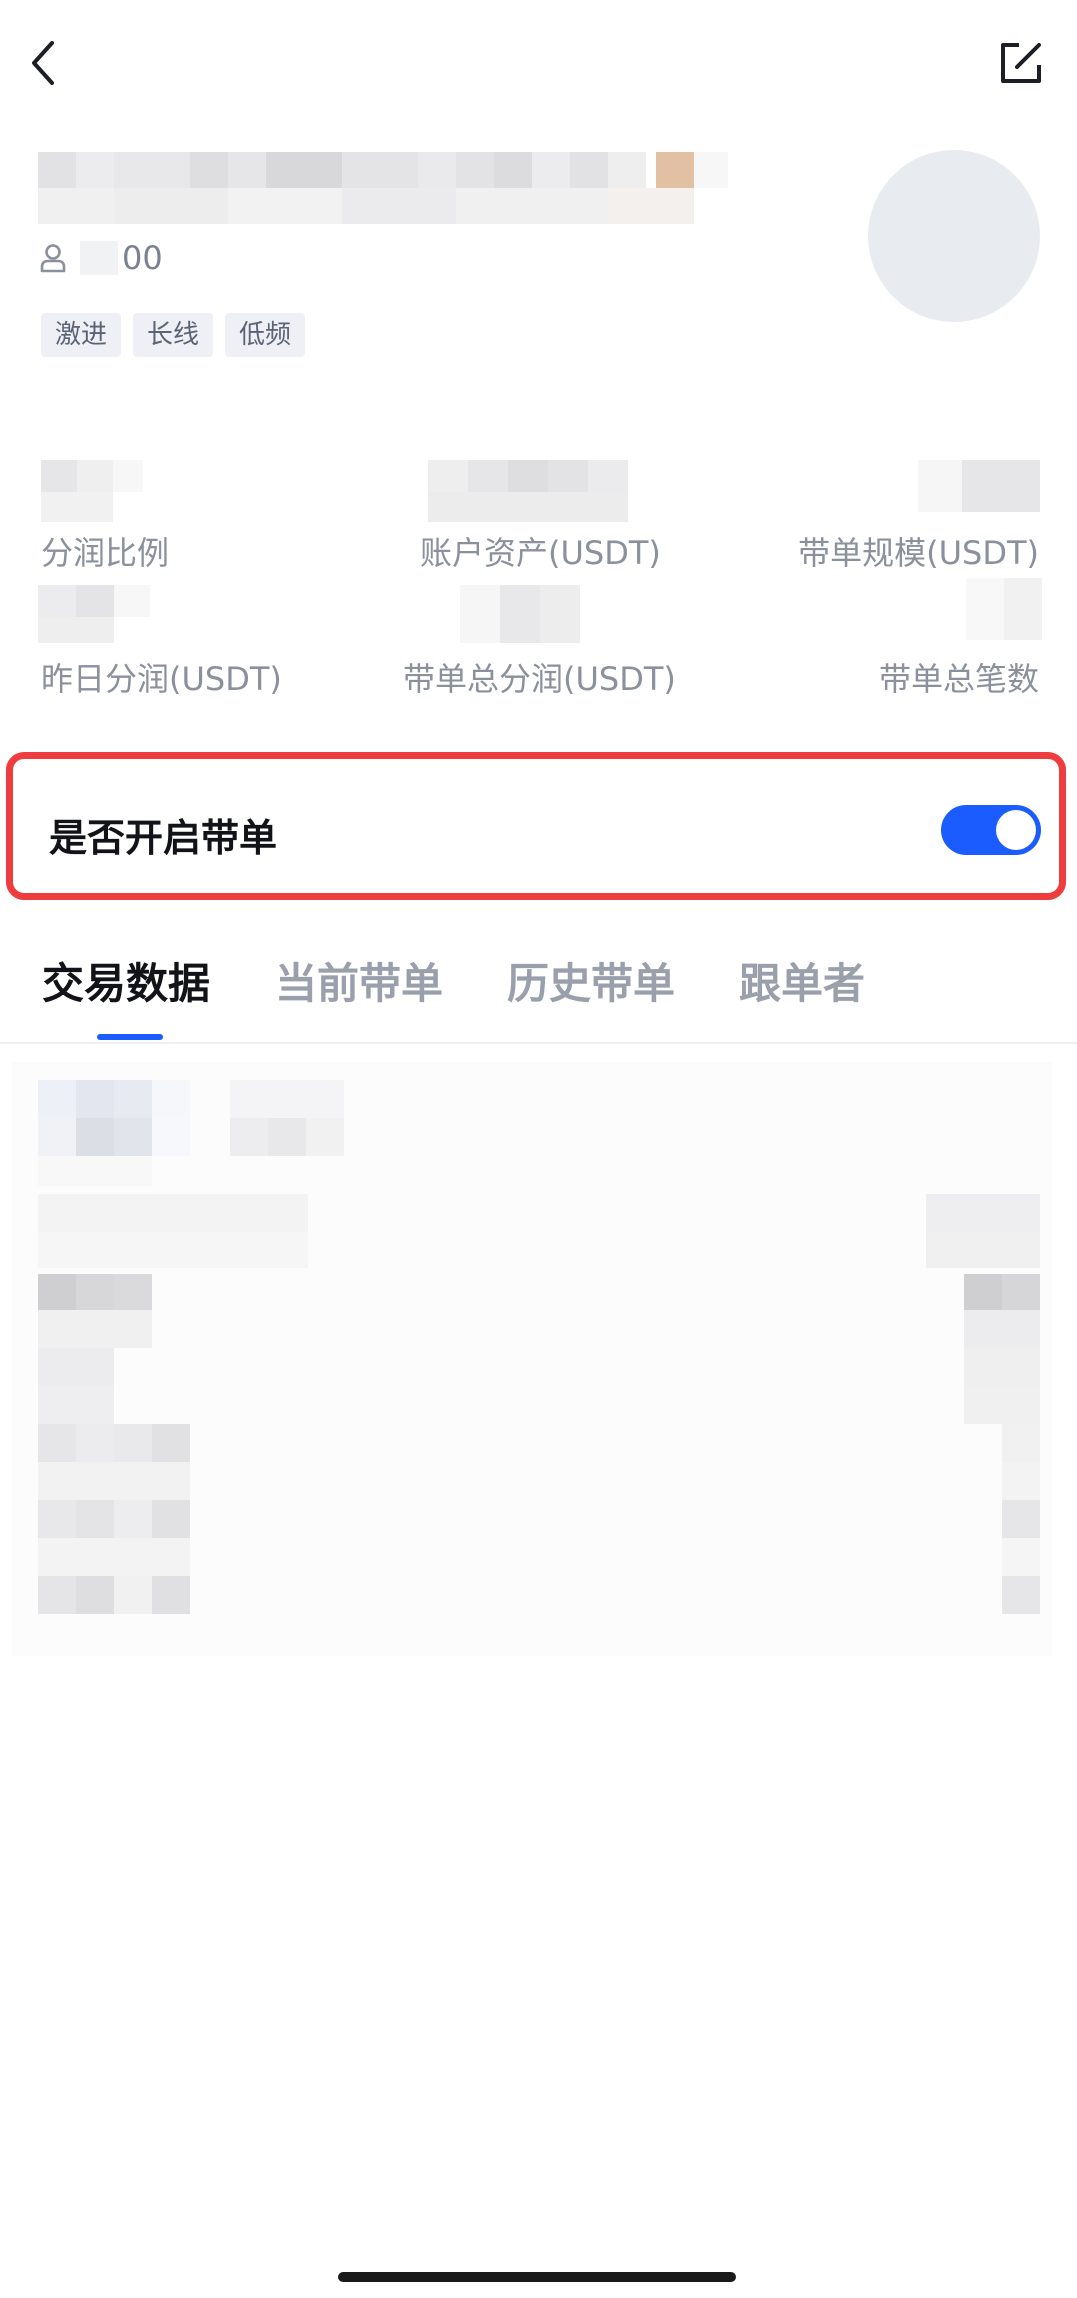 The width and height of the screenshot is (1077, 2298). What do you see at coordinates (1004, 609) in the screenshot?
I see `total-copy-orders-value-redacted` at bounding box center [1004, 609].